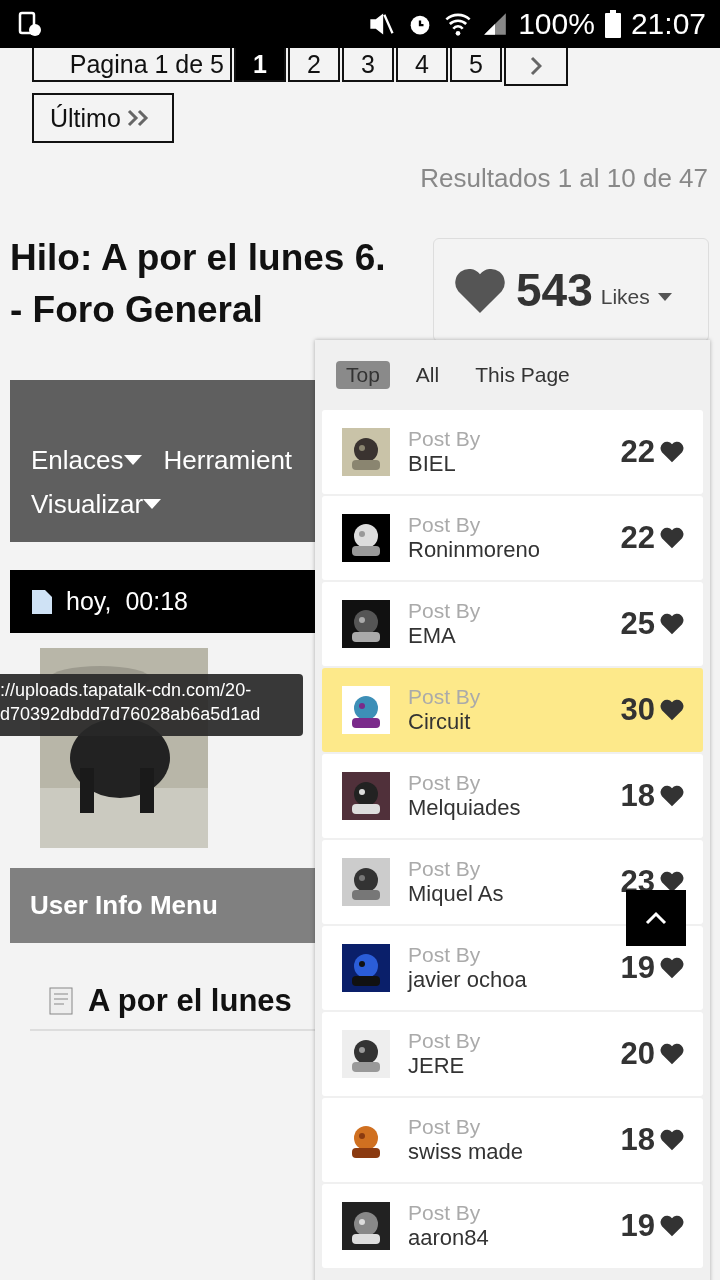 Image resolution: width=720 pixels, height=1280 pixels. What do you see at coordinates (637, 710) in the screenshot?
I see `like-count: 30` at bounding box center [637, 710].